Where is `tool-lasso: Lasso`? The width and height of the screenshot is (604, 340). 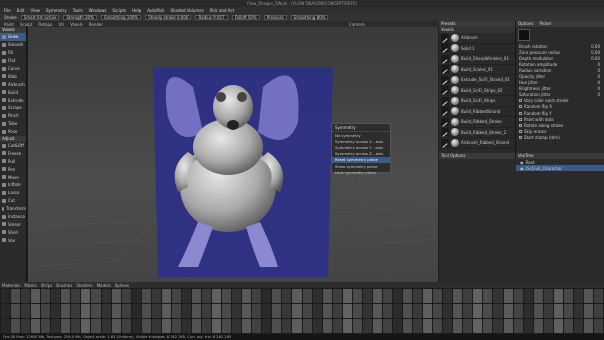 tool-lasso: Lasso is located at coordinates (13, 193).